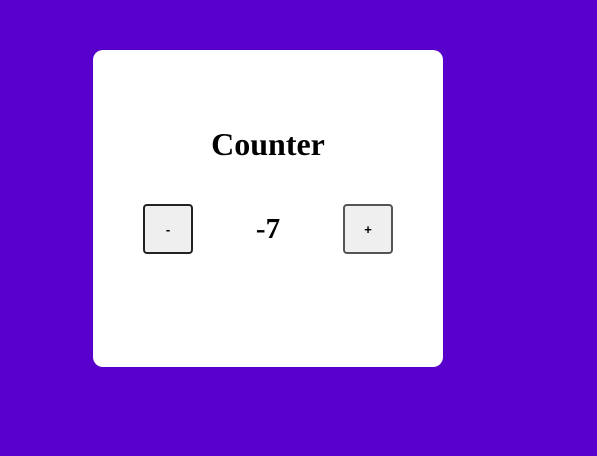 The width and height of the screenshot is (597, 456). I want to click on increment-button: +, so click(368, 229).